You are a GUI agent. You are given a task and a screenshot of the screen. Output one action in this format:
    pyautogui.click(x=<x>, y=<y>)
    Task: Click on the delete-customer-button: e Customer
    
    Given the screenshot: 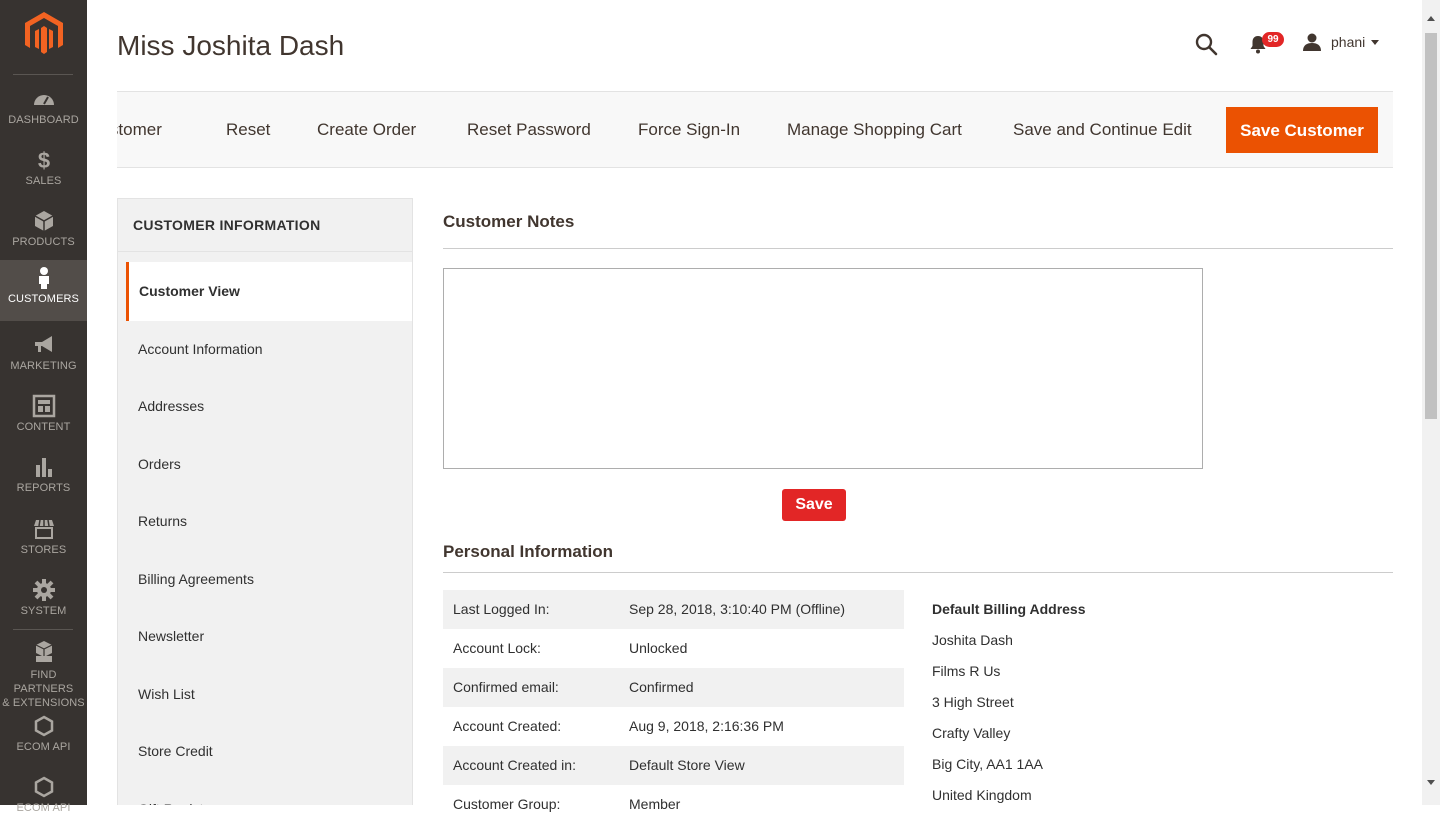 What is the action you would take?
    pyautogui.click(x=139, y=129)
    